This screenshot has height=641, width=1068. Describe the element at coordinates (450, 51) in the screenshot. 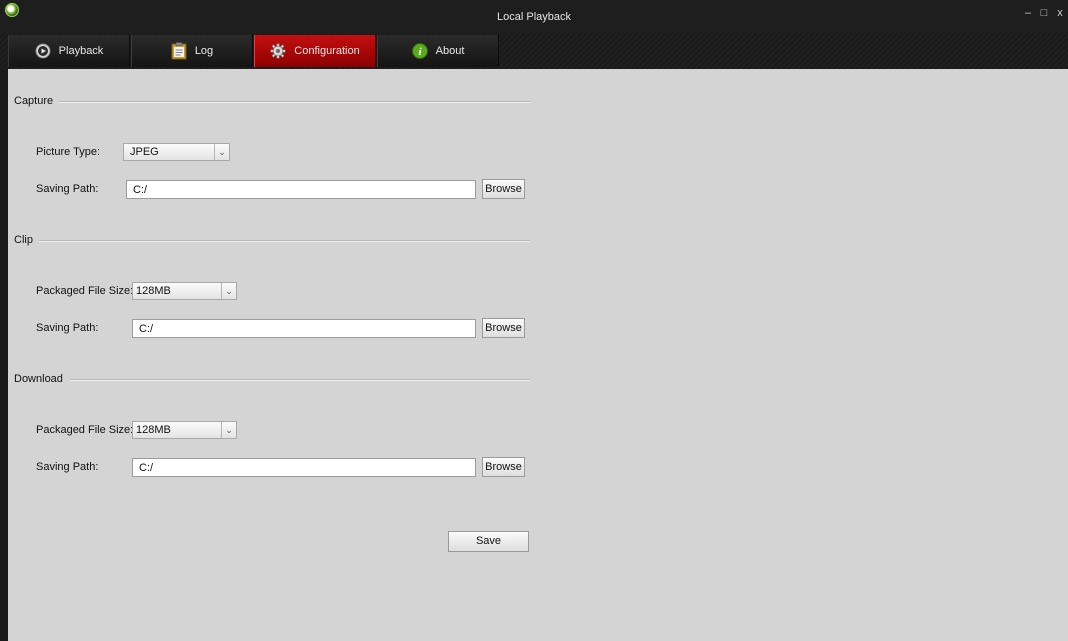

I see `tab-label: About` at that location.